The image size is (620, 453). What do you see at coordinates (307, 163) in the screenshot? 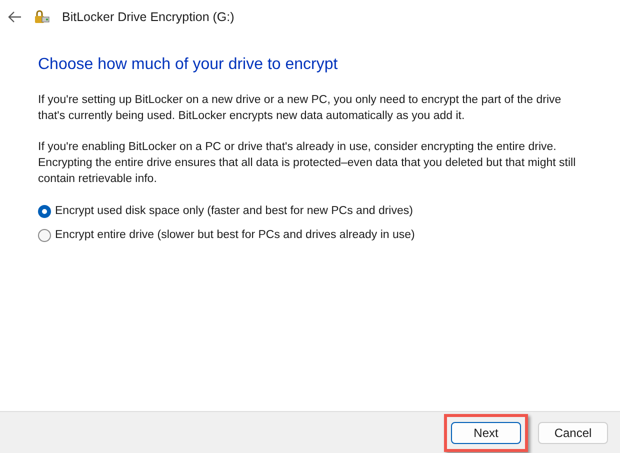
I see `description-text: If you're enabling BitLocker on a PC or drive that's already in use, consider encrypting the entire drive. Encrypting the entire drive ensures that all data is protected–even data that you deleted but that might still contain retrievable info.` at bounding box center [307, 163].